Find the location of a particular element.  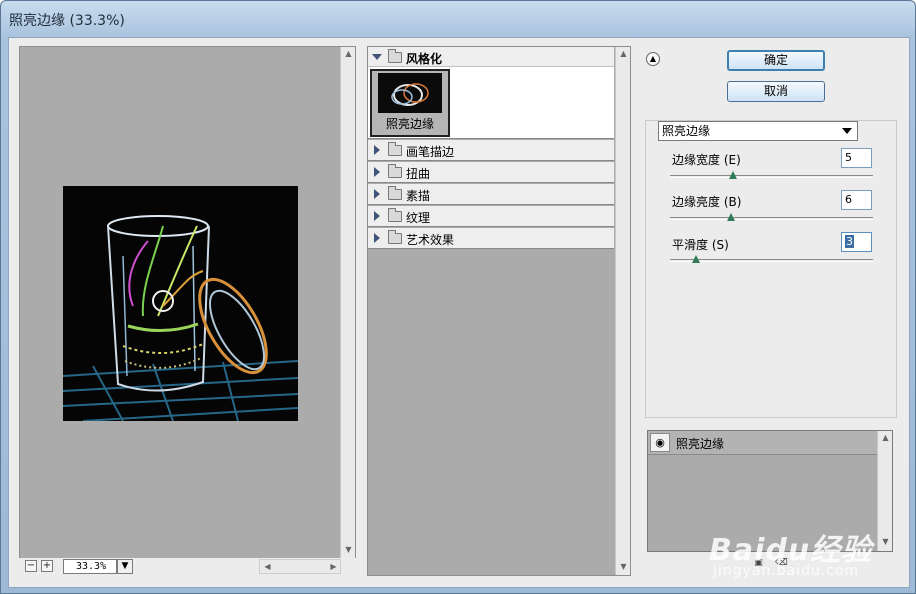

preview-vertical-scrollbar: ▲ ▼ is located at coordinates (347, 302).